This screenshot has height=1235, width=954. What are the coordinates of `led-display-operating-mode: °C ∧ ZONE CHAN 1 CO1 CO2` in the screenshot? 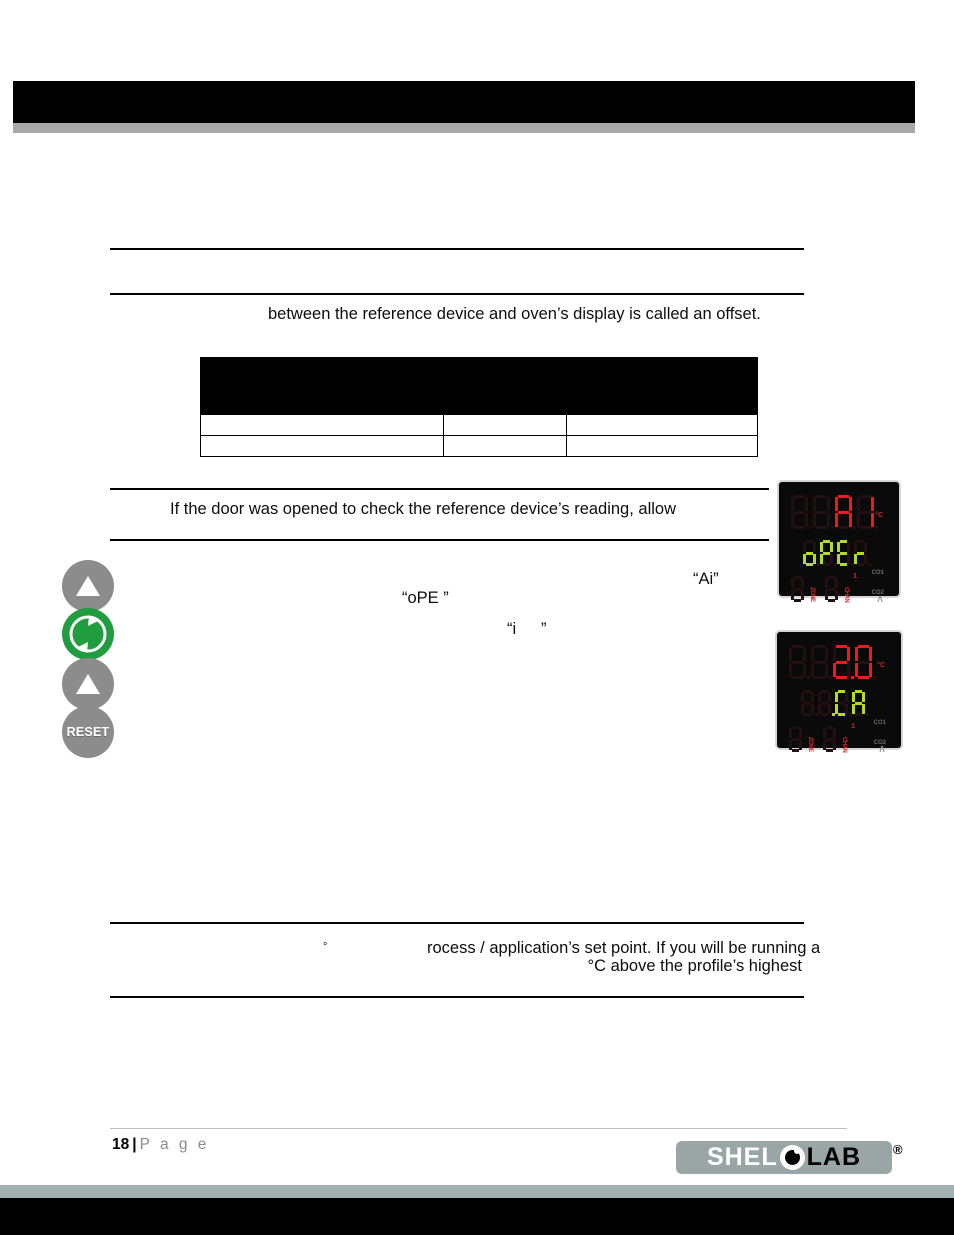 It's located at (839, 542).